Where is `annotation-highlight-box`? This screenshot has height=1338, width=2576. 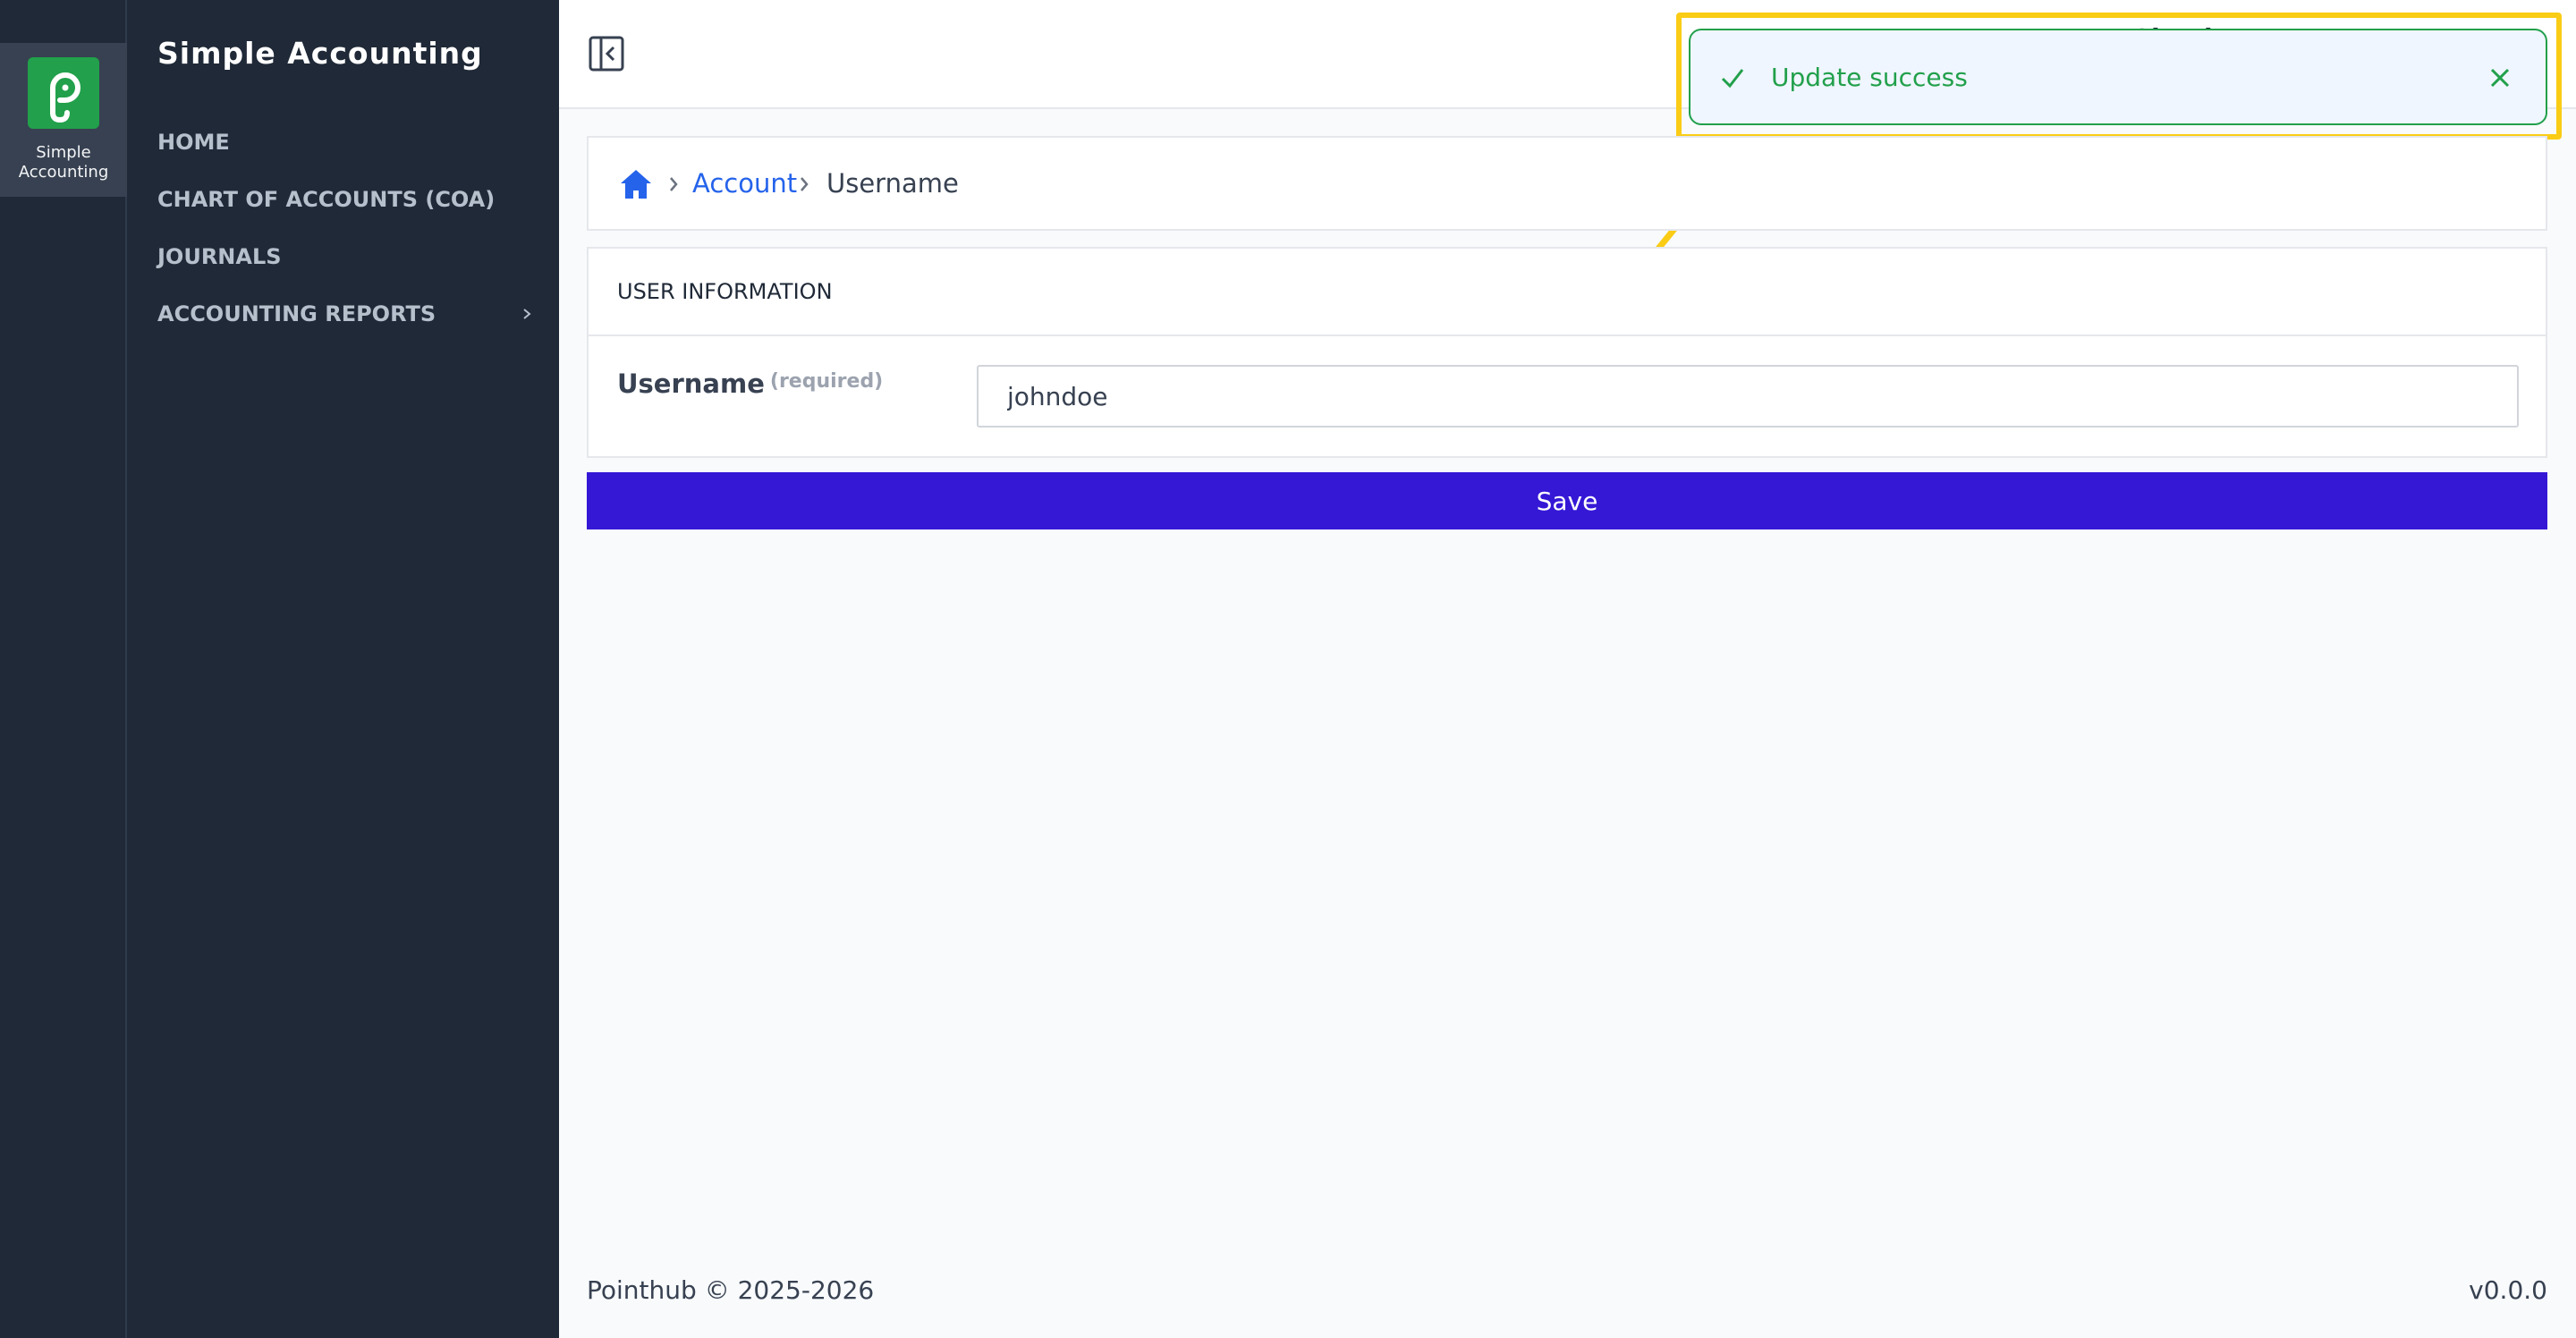
annotation-highlight-box is located at coordinates (2119, 76).